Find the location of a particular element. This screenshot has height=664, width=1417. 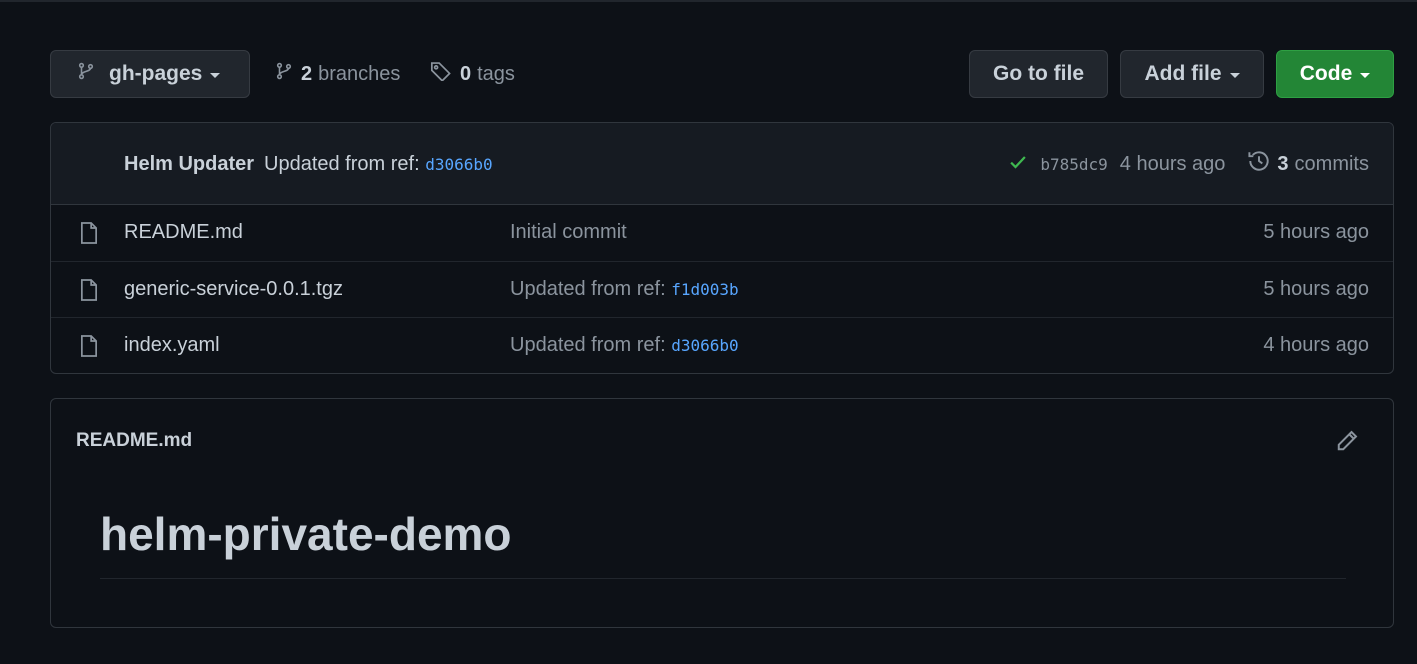

pencil-icon is located at coordinates (1347, 443).